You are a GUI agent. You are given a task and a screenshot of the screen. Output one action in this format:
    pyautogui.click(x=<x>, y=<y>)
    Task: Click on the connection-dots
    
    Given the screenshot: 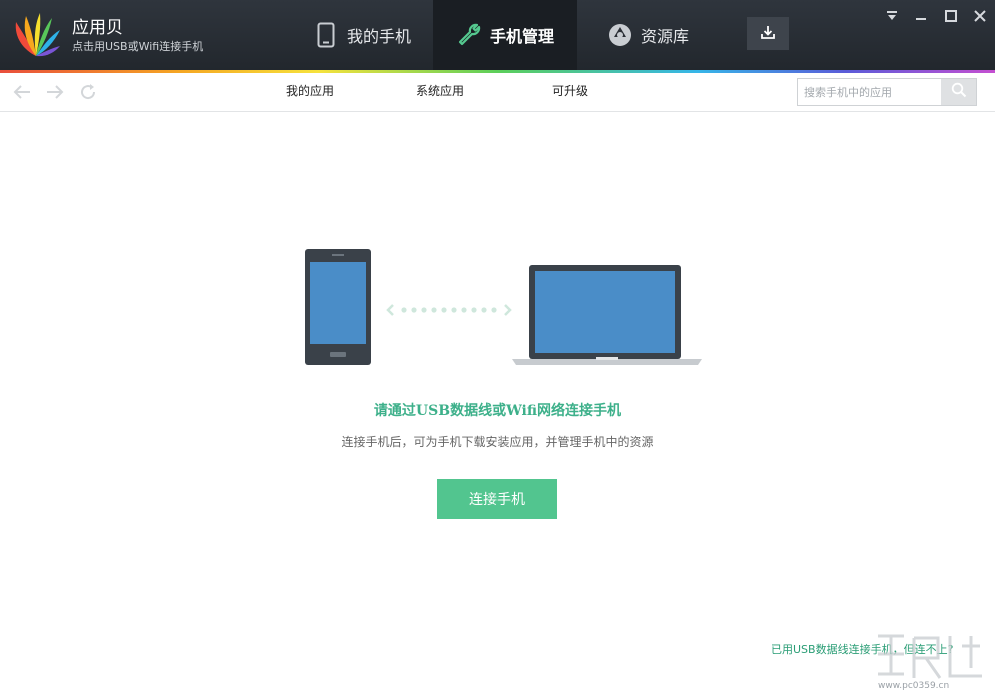 What is the action you would take?
    pyautogui.click(x=449, y=310)
    